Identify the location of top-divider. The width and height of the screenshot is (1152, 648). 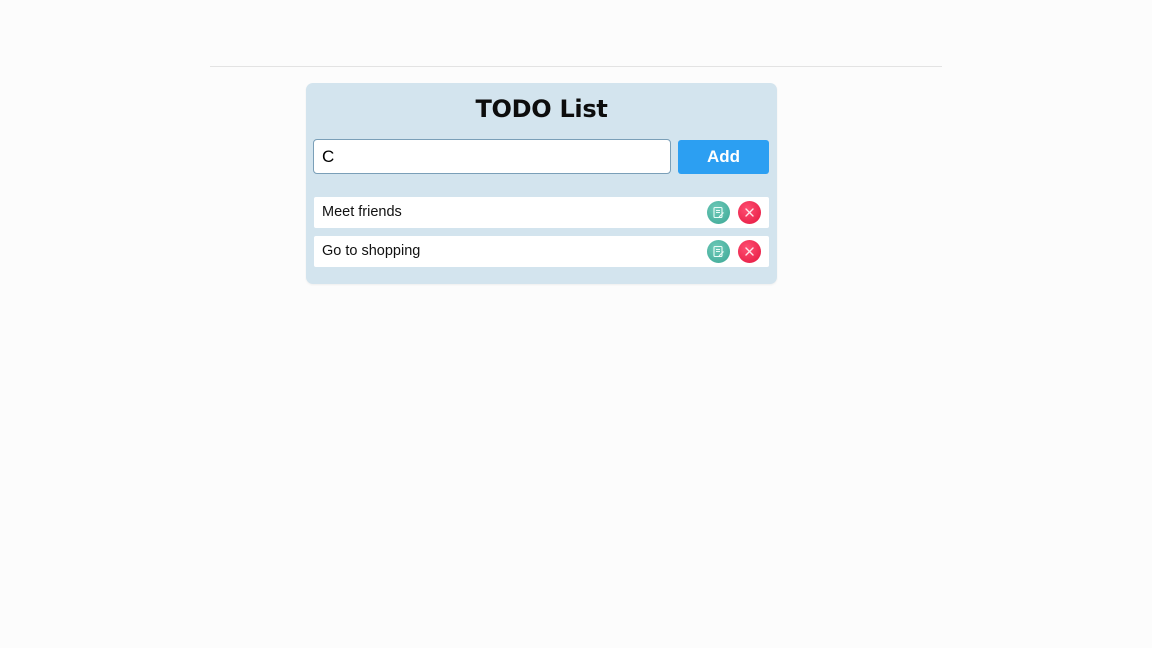
(576, 66).